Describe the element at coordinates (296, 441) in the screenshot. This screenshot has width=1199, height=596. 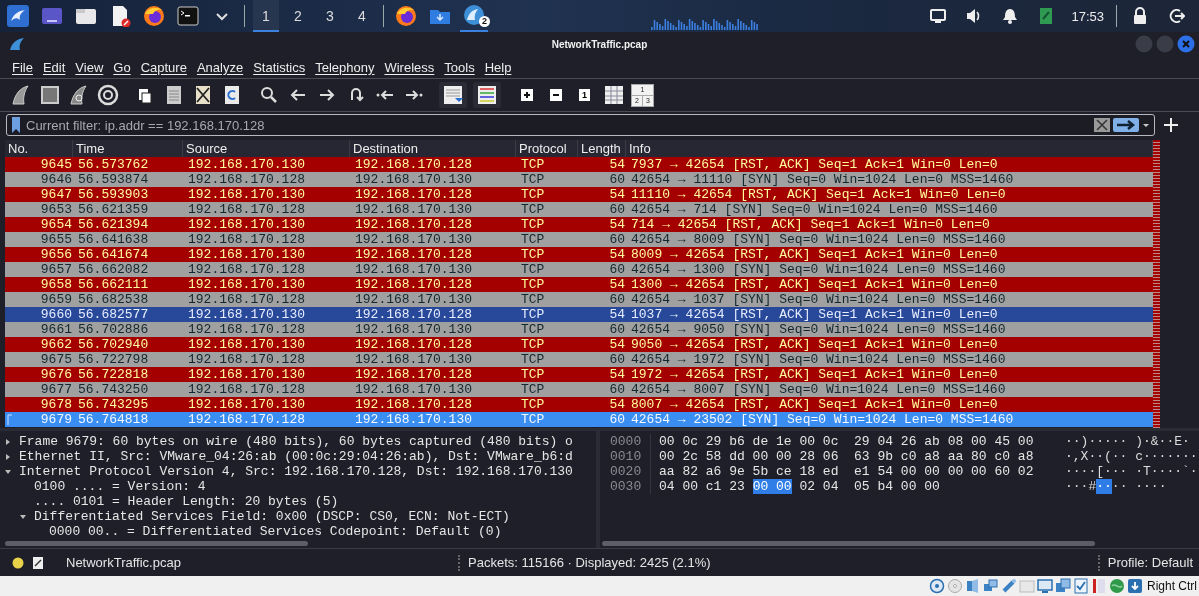
I see `tree-item: Frame 9679: 60 bytes on wire (480 bits), 60 bytes captured (480 bits) o` at that location.